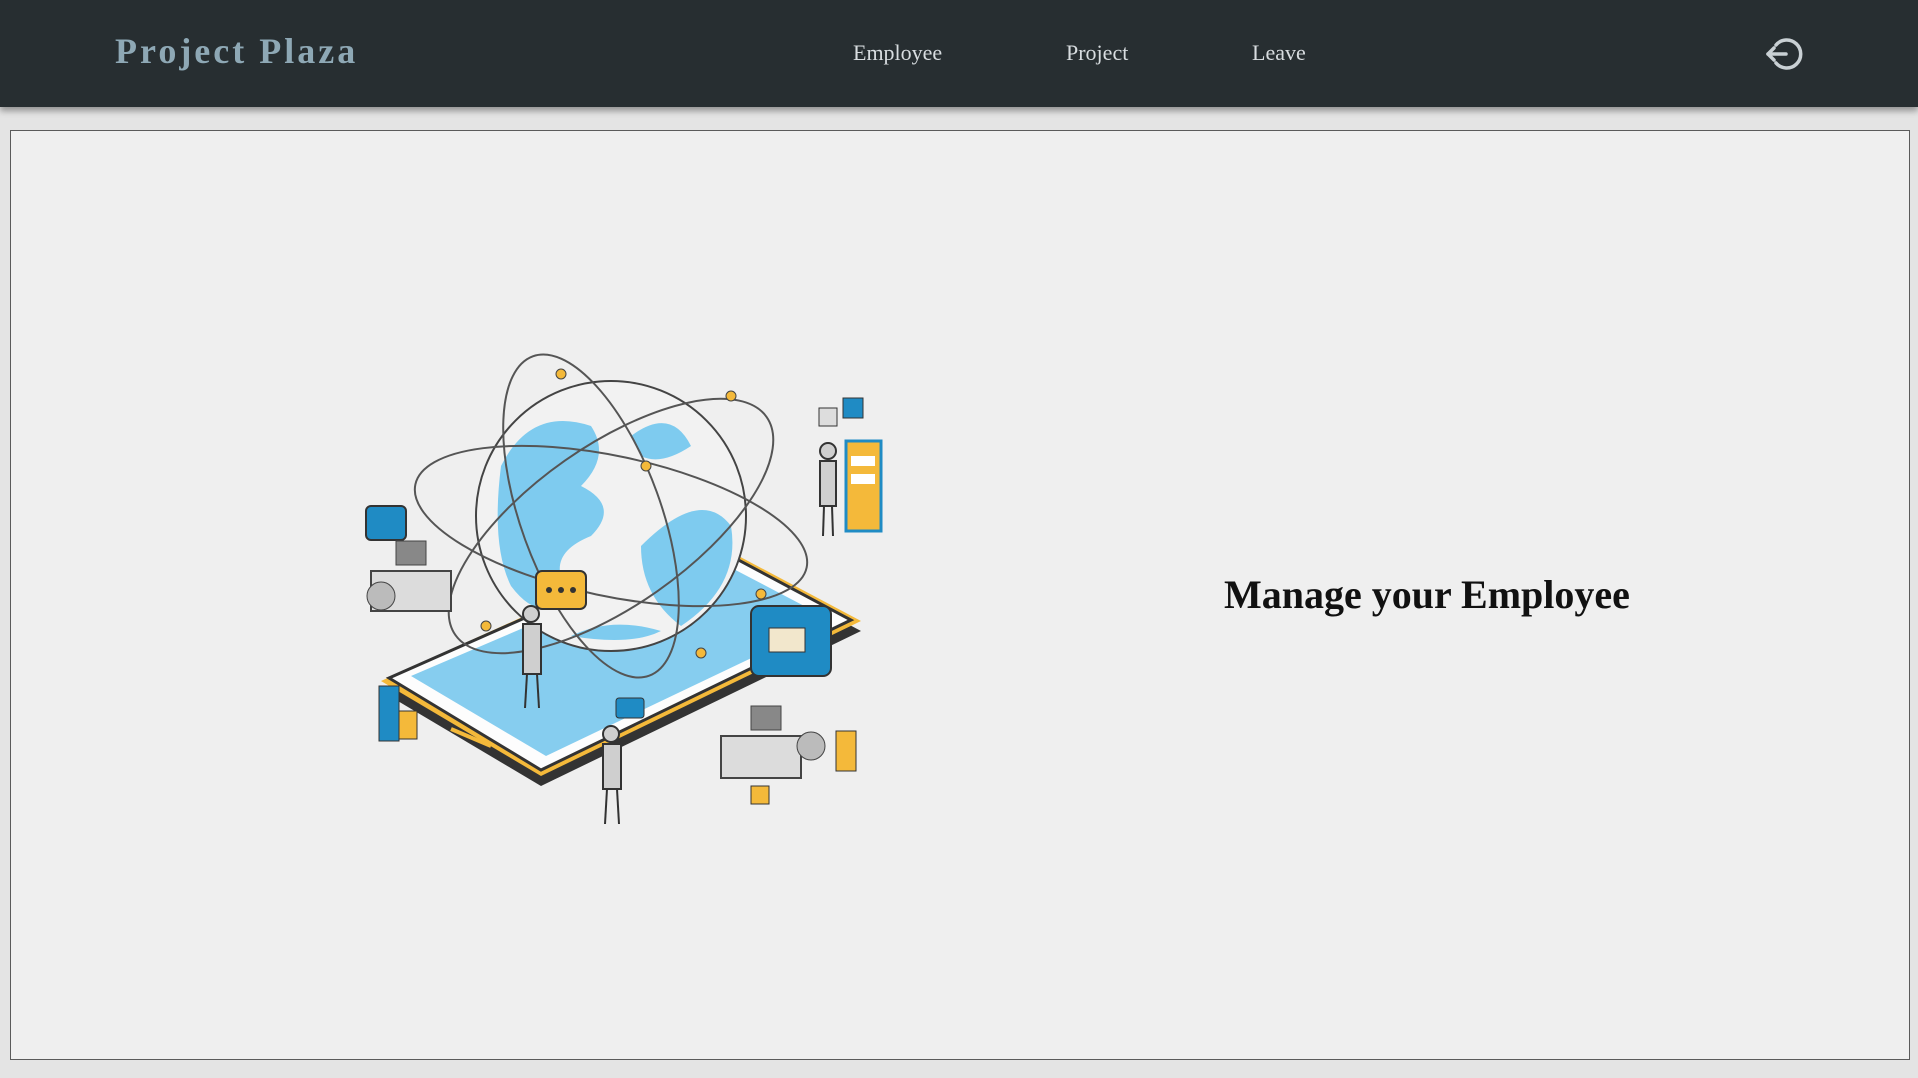 The width and height of the screenshot is (1918, 1078). What do you see at coordinates (621, 596) in the screenshot?
I see `globe-phone-illustration` at bounding box center [621, 596].